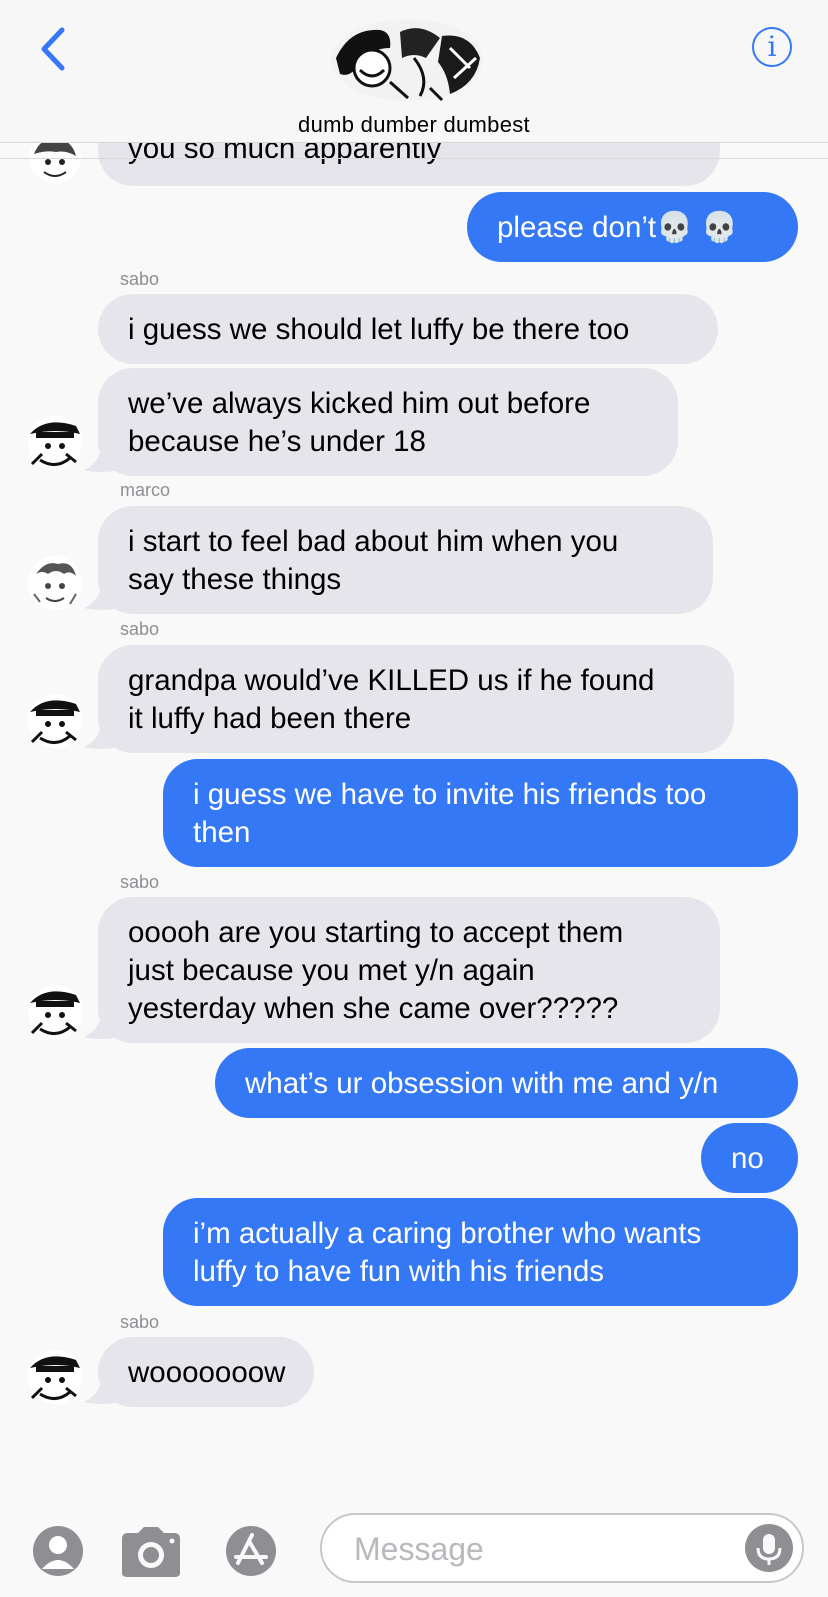 The width and height of the screenshot is (828, 1597). What do you see at coordinates (145, 490) in the screenshot?
I see `sender-name: marco` at bounding box center [145, 490].